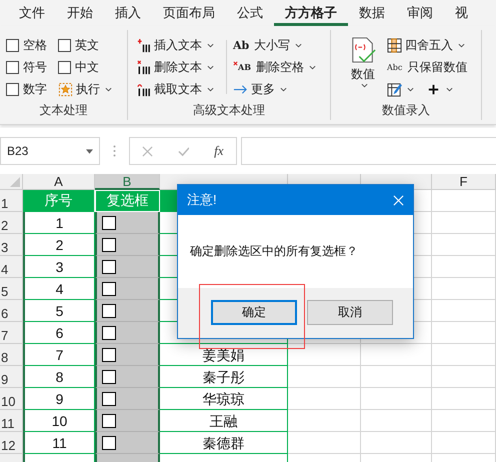 This screenshot has width=496, height=462. I want to click on group-label: 高级文本处理, so click(229, 110).